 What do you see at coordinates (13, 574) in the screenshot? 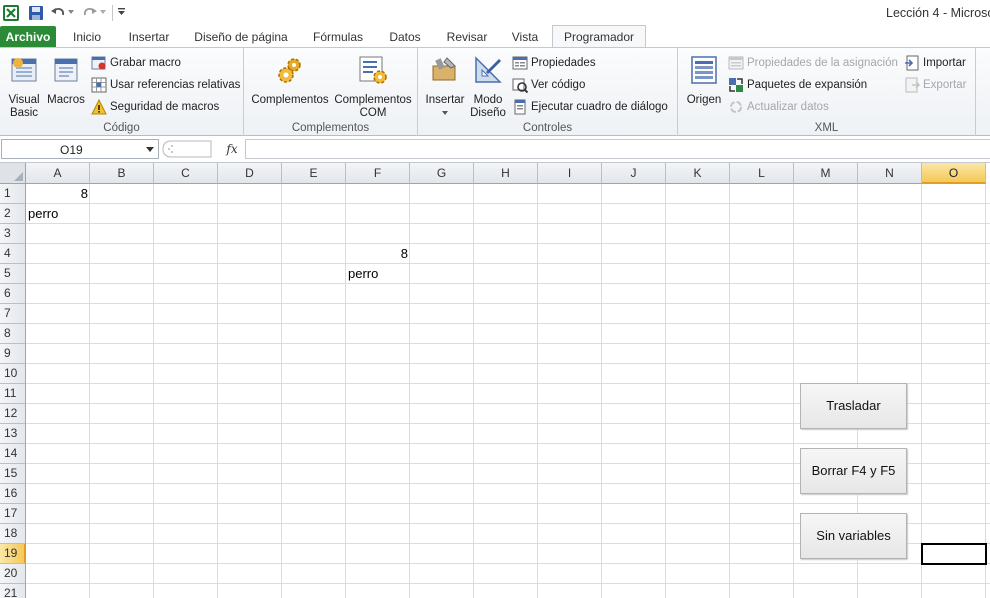
I see `row-header-20: 20` at bounding box center [13, 574].